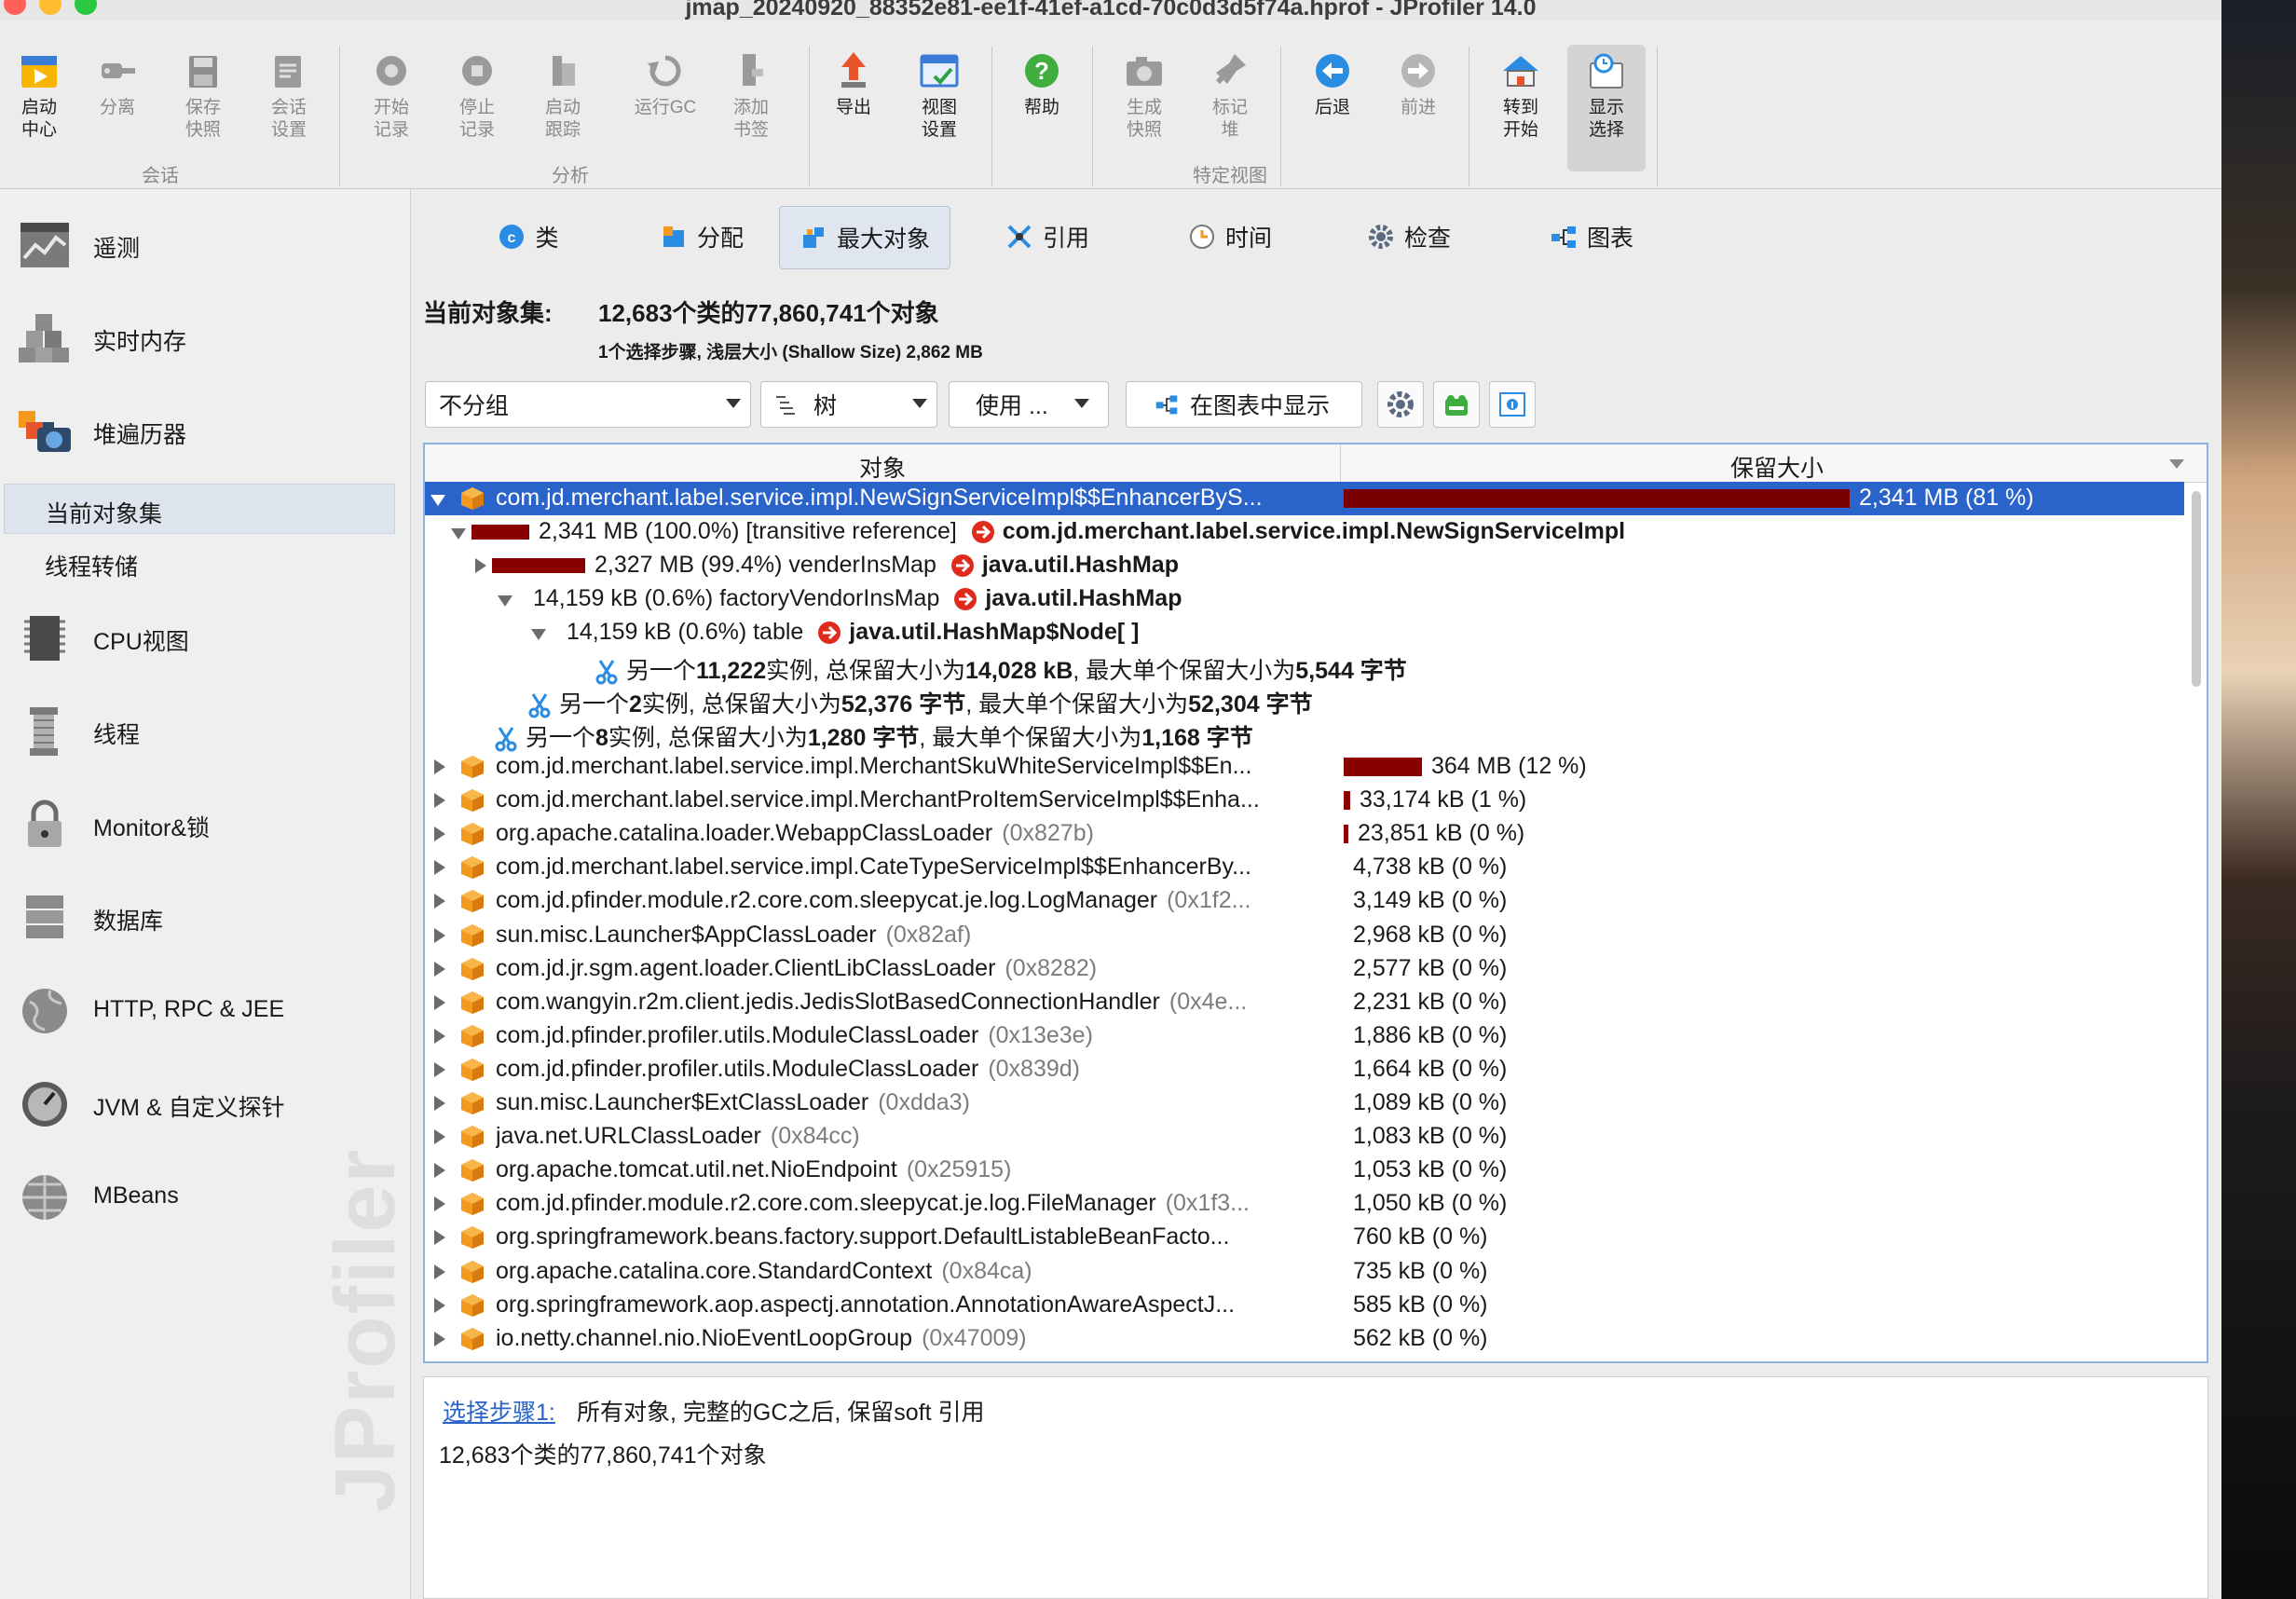  Describe the element at coordinates (528, 236) in the screenshot. I see `tab-classes: c 类` at that location.